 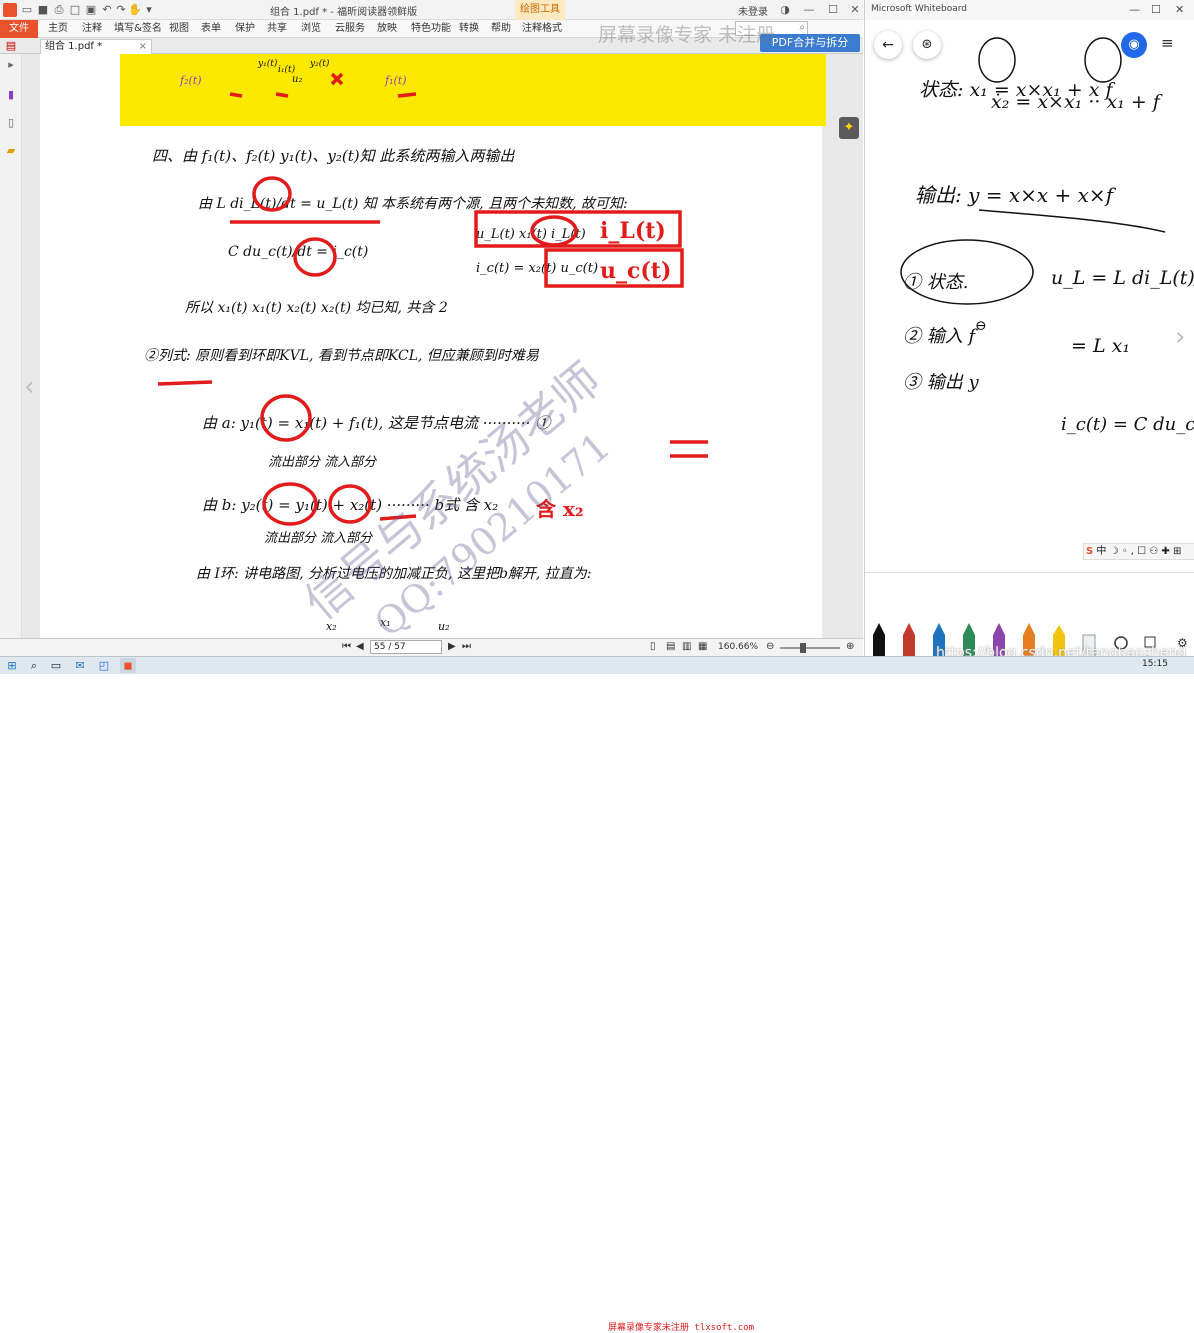 I want to click on close-tab-icon: ×, so click(x=143, y=47).